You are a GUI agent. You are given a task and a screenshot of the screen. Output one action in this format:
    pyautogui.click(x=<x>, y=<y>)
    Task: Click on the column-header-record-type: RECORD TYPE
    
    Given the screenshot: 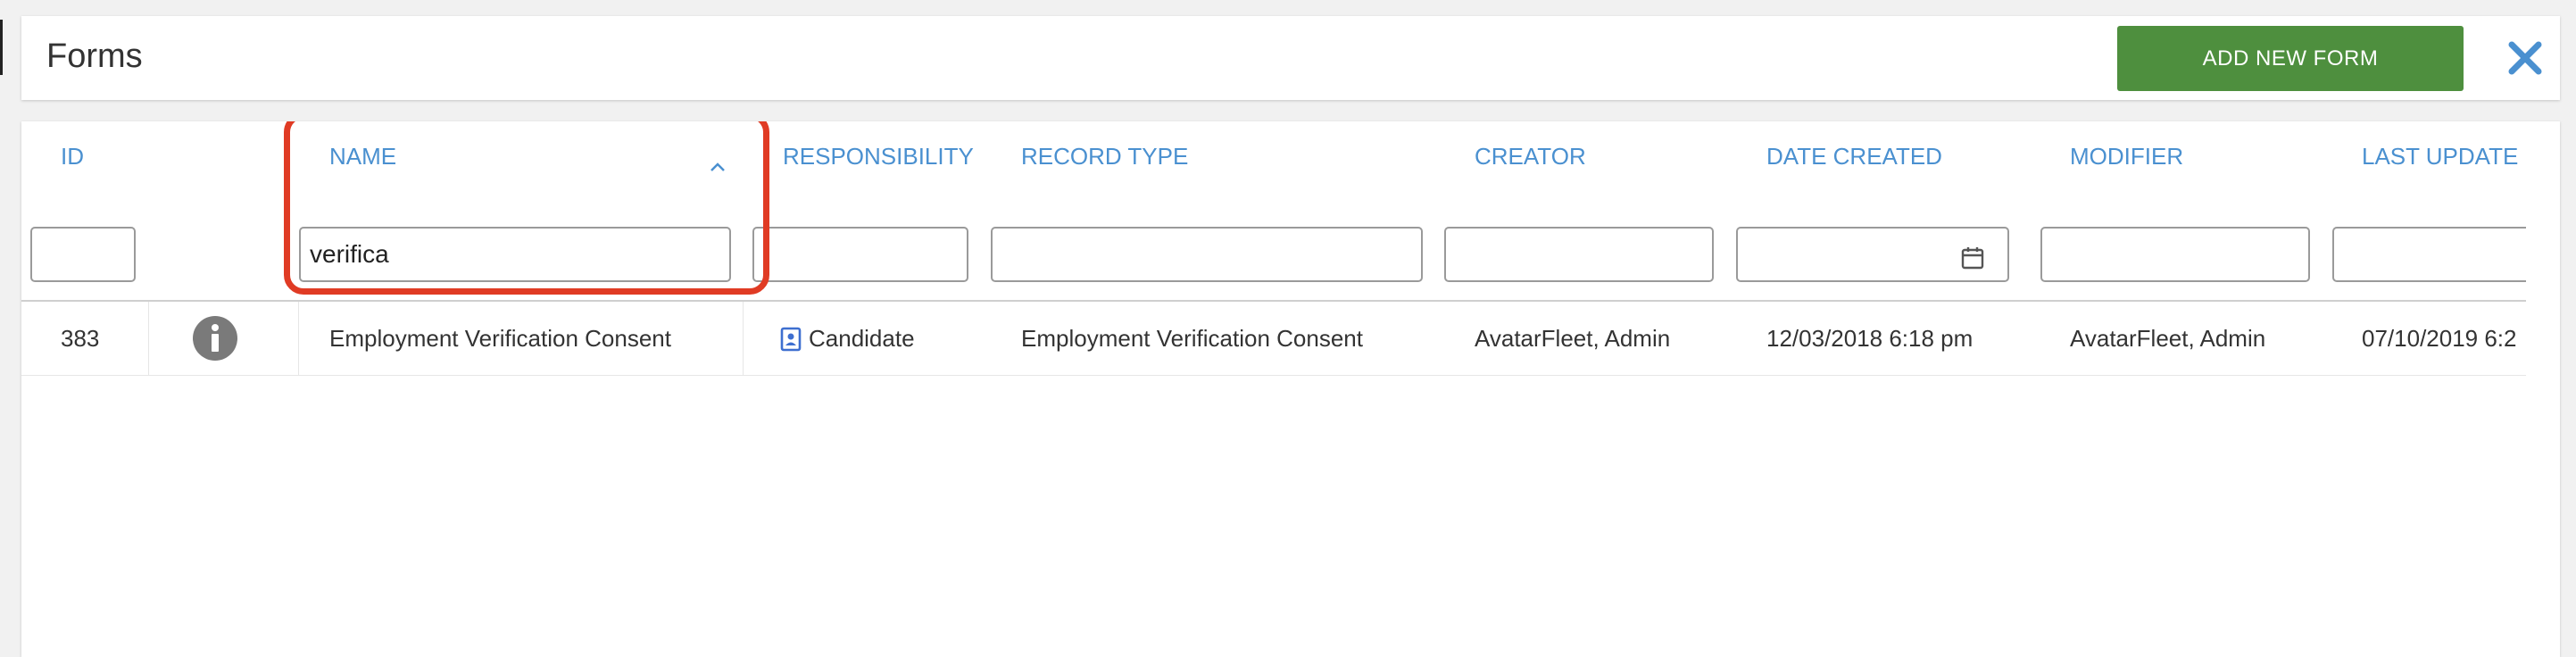 What is the action you would take?
    pyautogui.click(x=1104, y=156)
    